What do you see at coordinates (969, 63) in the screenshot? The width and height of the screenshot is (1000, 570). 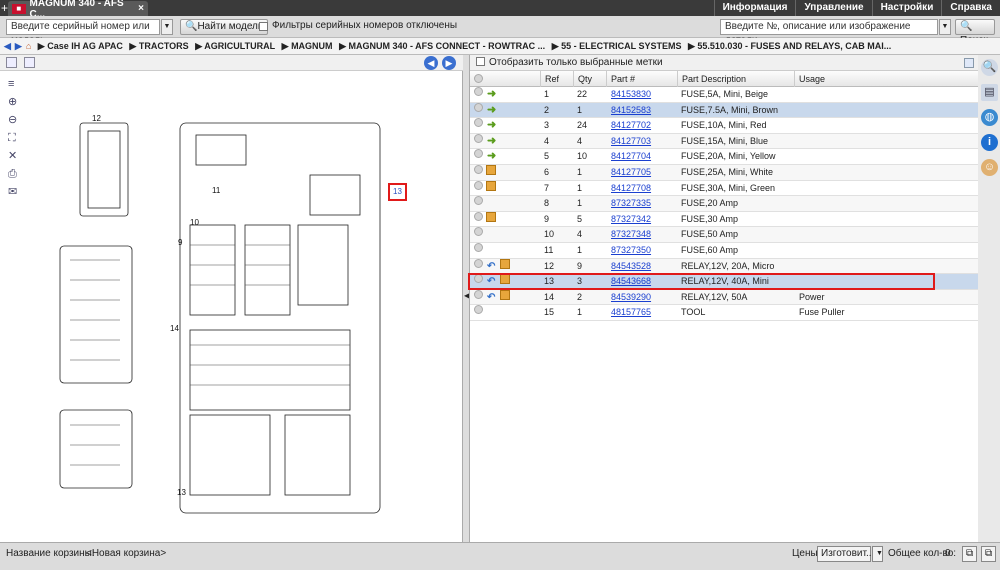 I see `export-icon` at bounding box center [969, 63].